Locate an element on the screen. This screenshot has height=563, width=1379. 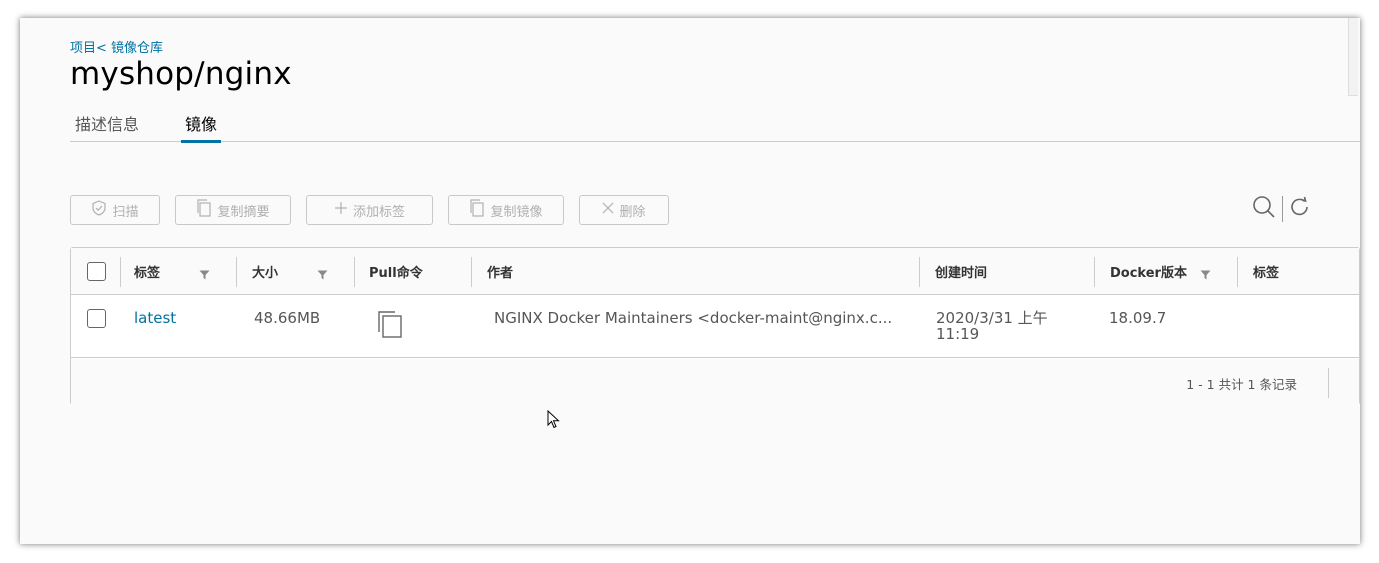
delete-button: 删除 is located at coordinates (624, 210).